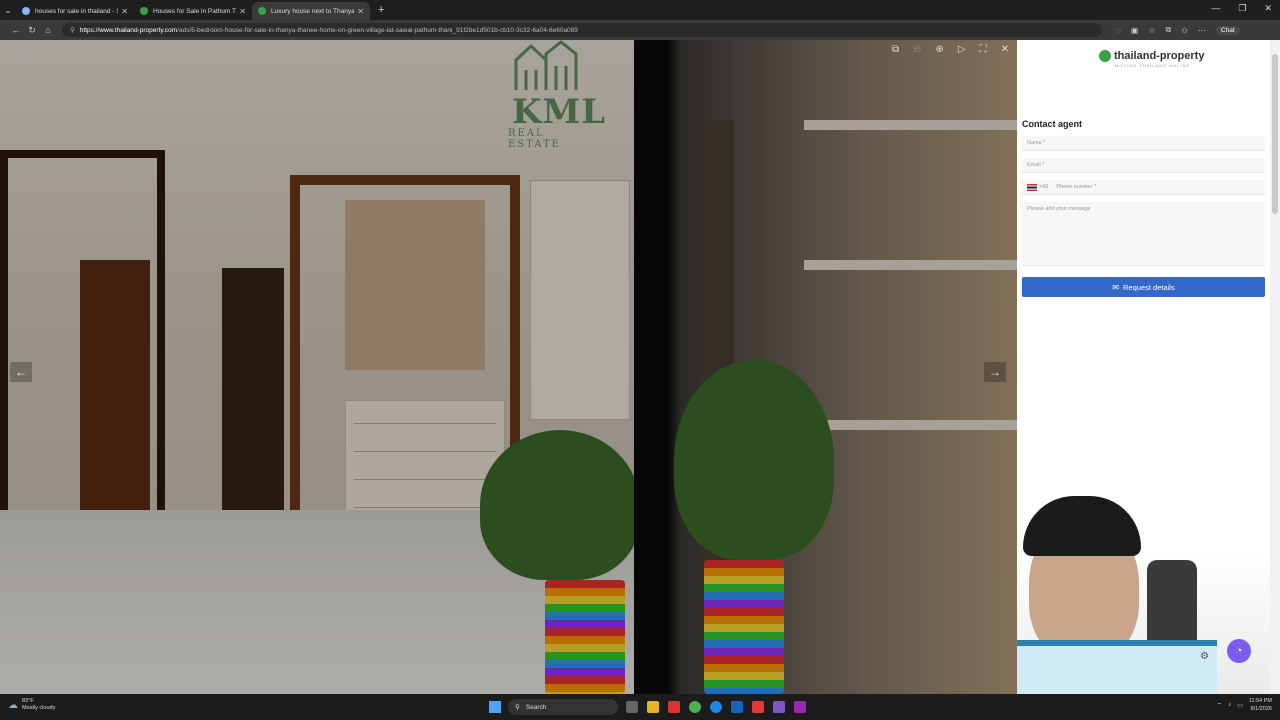  I want to click on zoom-in-icon: ⊕, so click(940, 49).